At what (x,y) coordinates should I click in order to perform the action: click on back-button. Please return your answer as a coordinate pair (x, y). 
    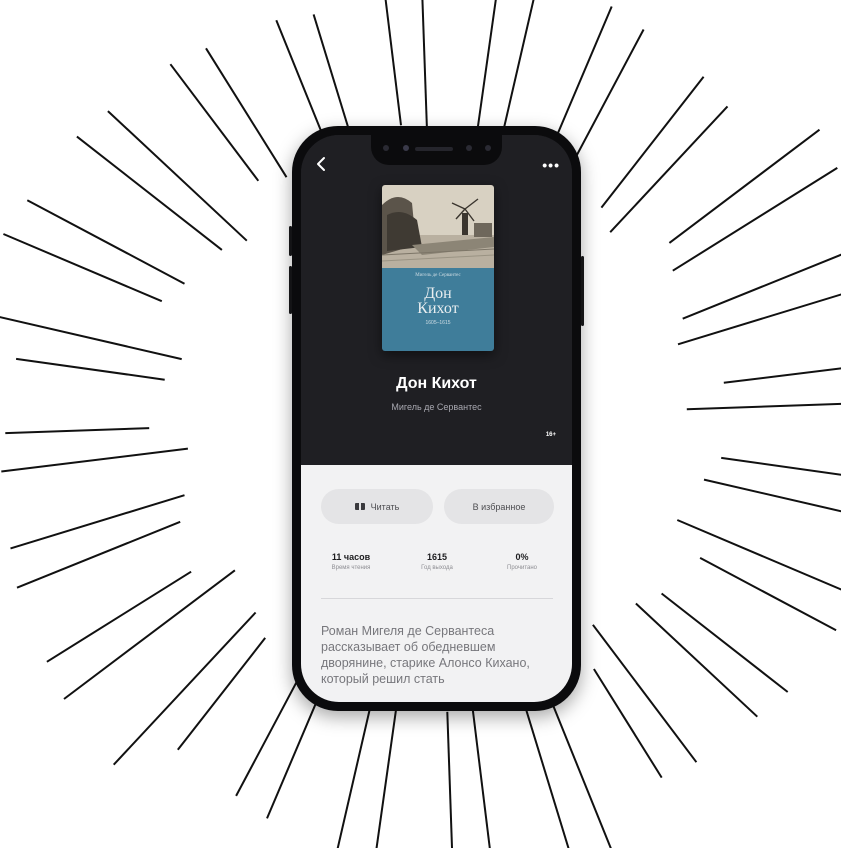
    Looking at the image, I should click on (321, 166).